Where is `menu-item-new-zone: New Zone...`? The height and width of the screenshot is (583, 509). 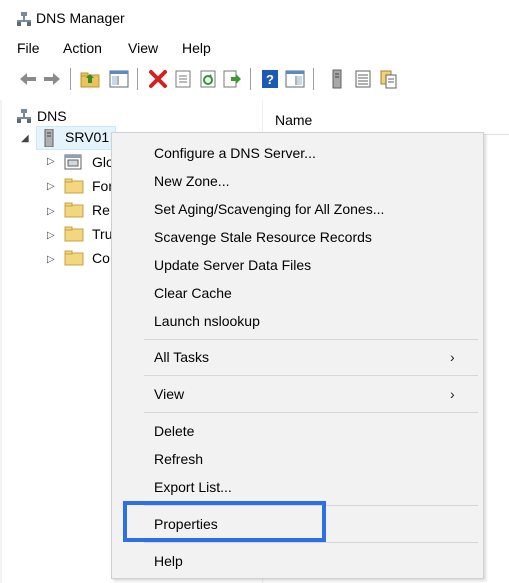 menu-item-new-zone: New Zone... is located at coordinates (297, 181).